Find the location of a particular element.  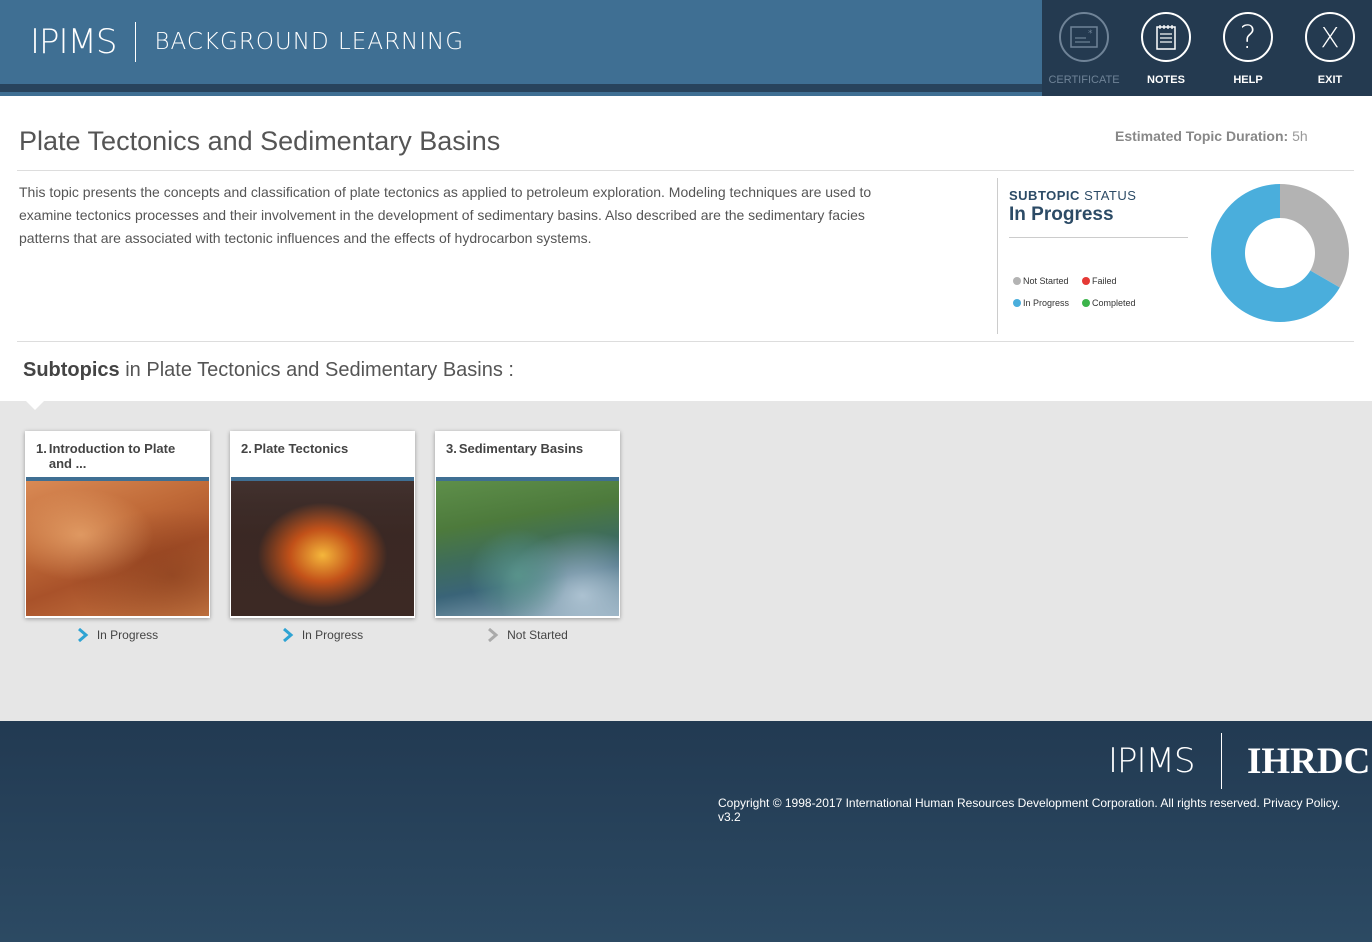

legend-item-failed: Failed is located at coordinates (1099, 281).